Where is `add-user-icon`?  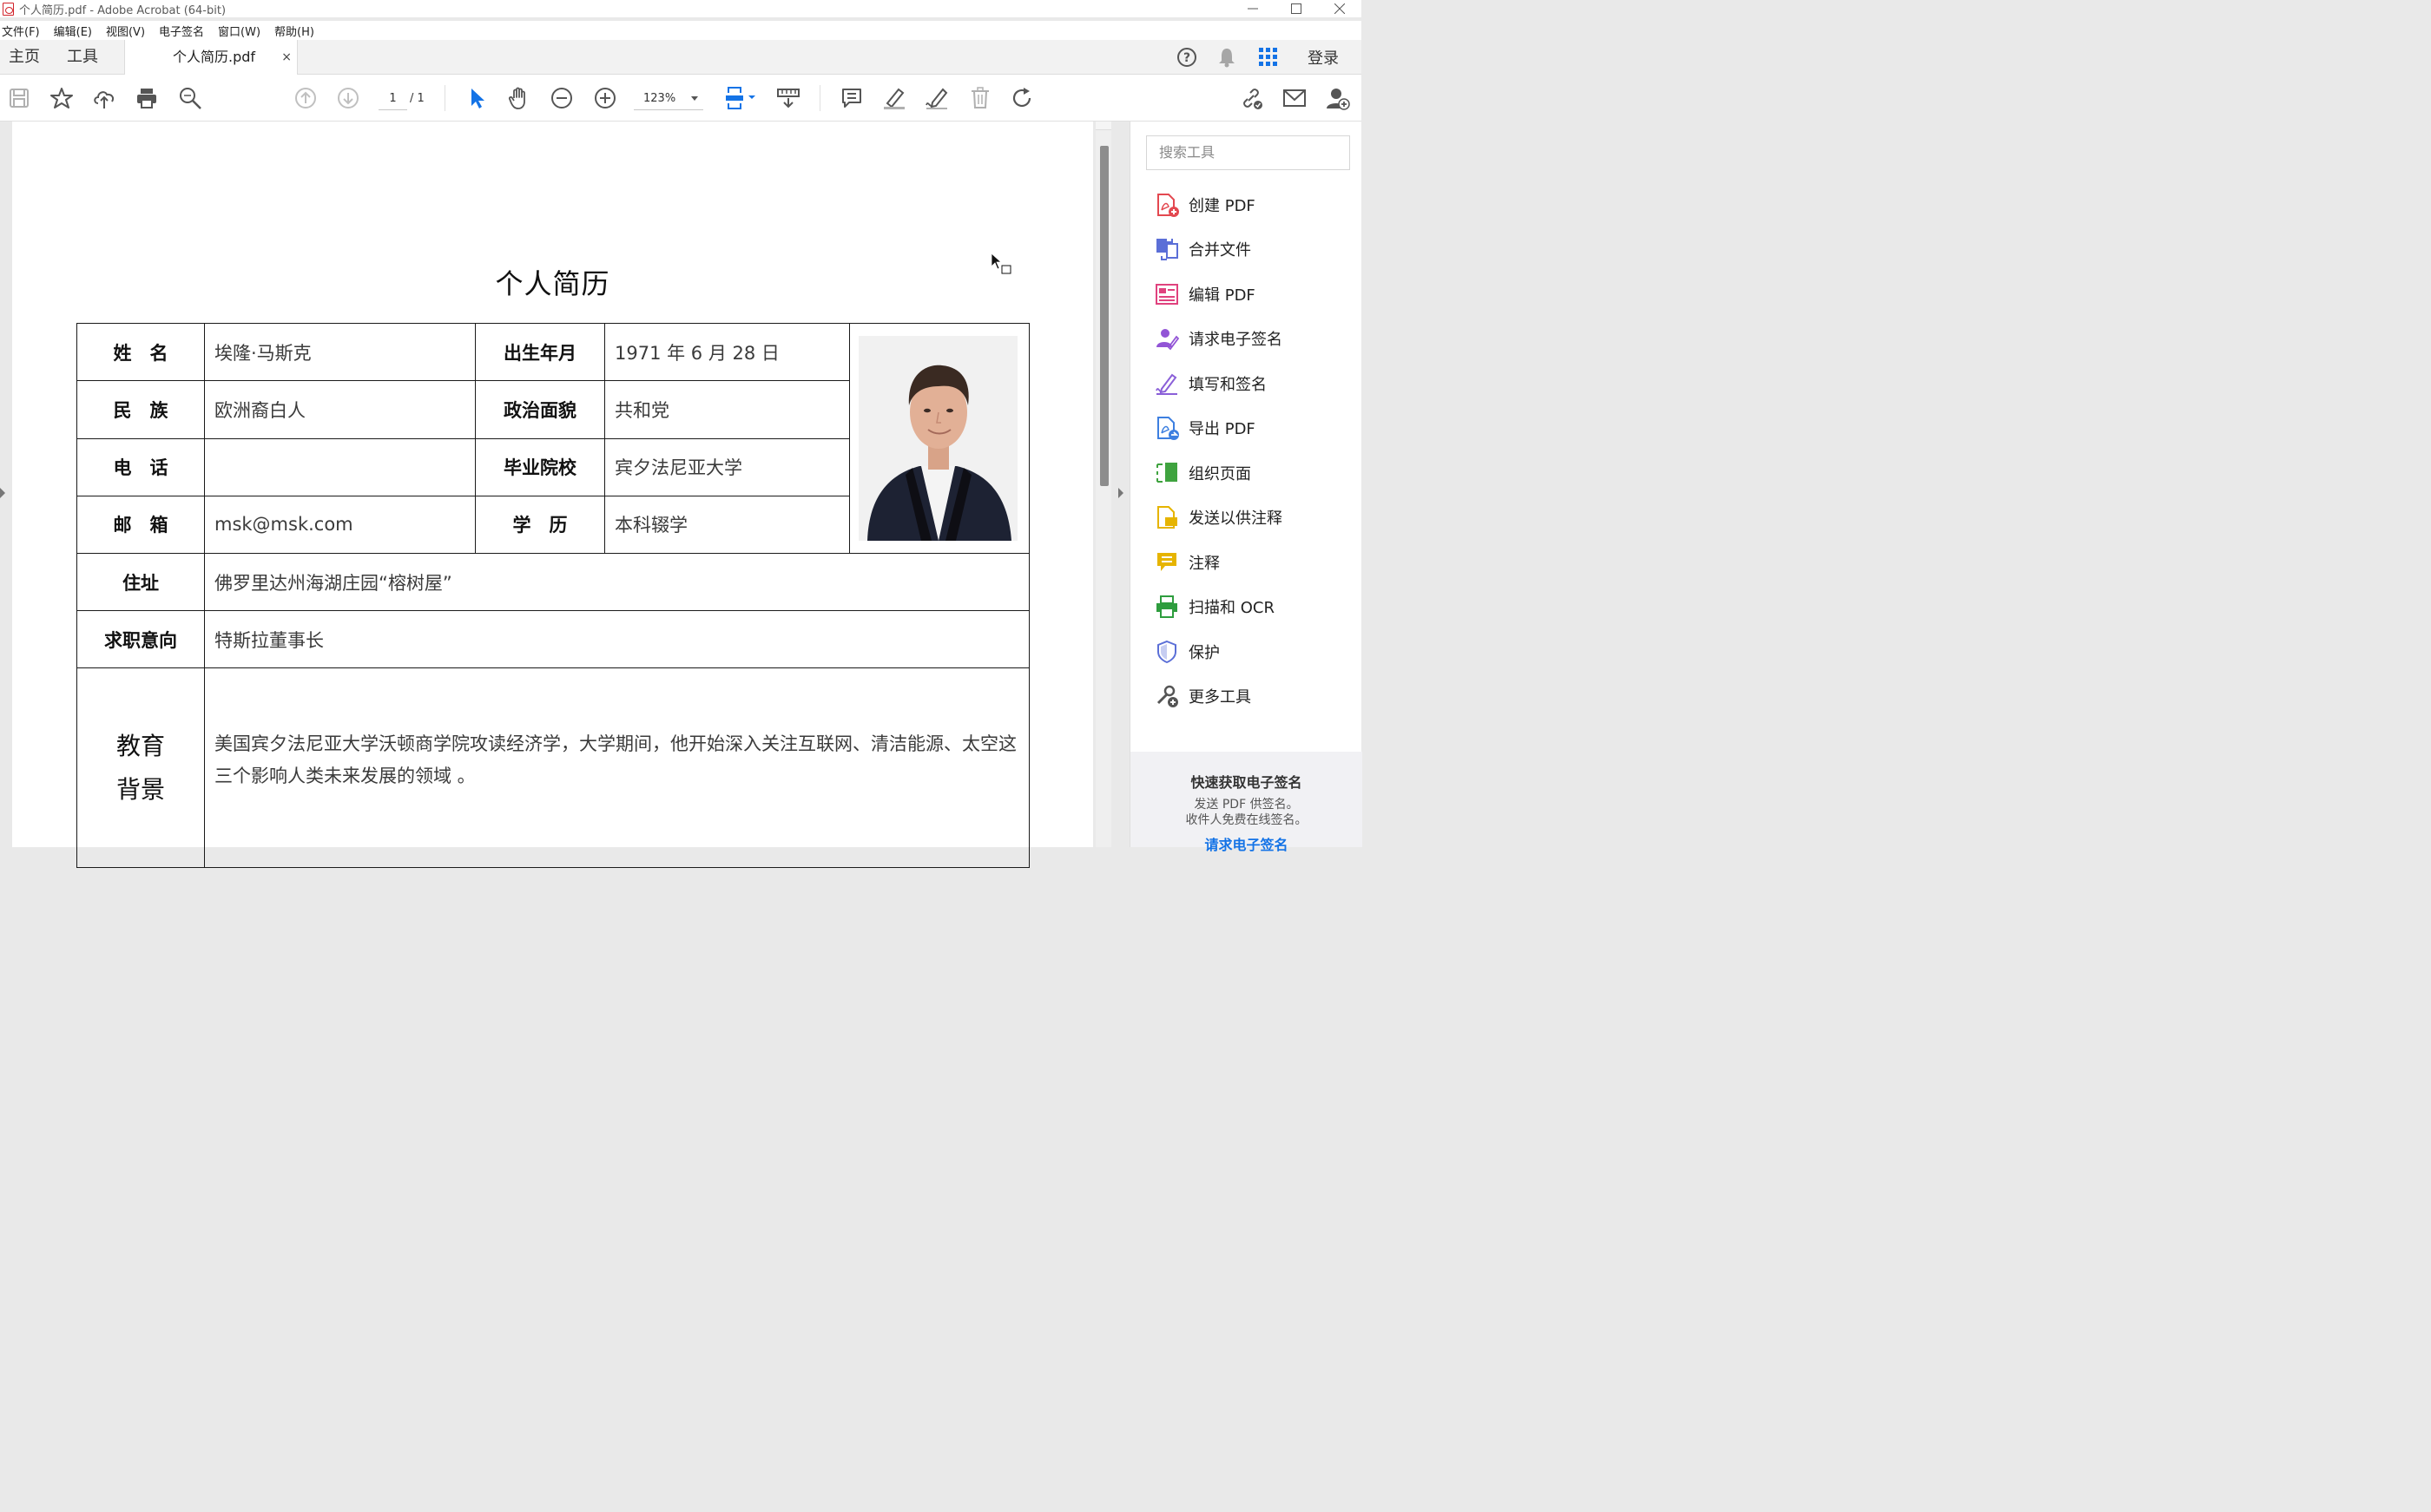 add-user-icon is located at coordinates (1339, 99).